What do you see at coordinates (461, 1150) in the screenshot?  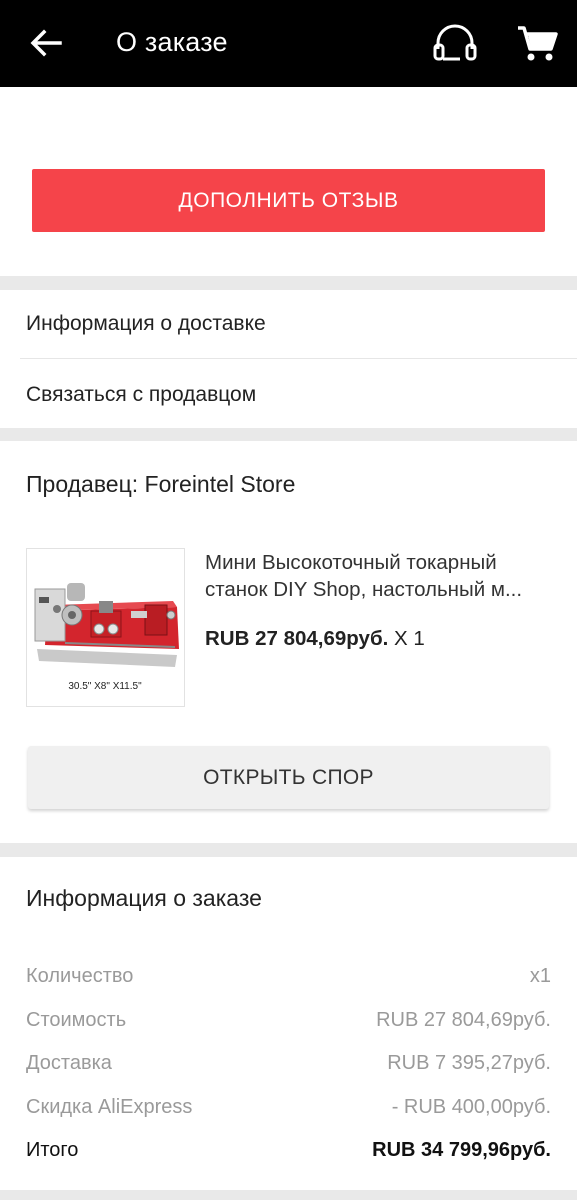 I see `order-total-value: RUB 34 799,96руб.` at bounding box center [461, 1150].